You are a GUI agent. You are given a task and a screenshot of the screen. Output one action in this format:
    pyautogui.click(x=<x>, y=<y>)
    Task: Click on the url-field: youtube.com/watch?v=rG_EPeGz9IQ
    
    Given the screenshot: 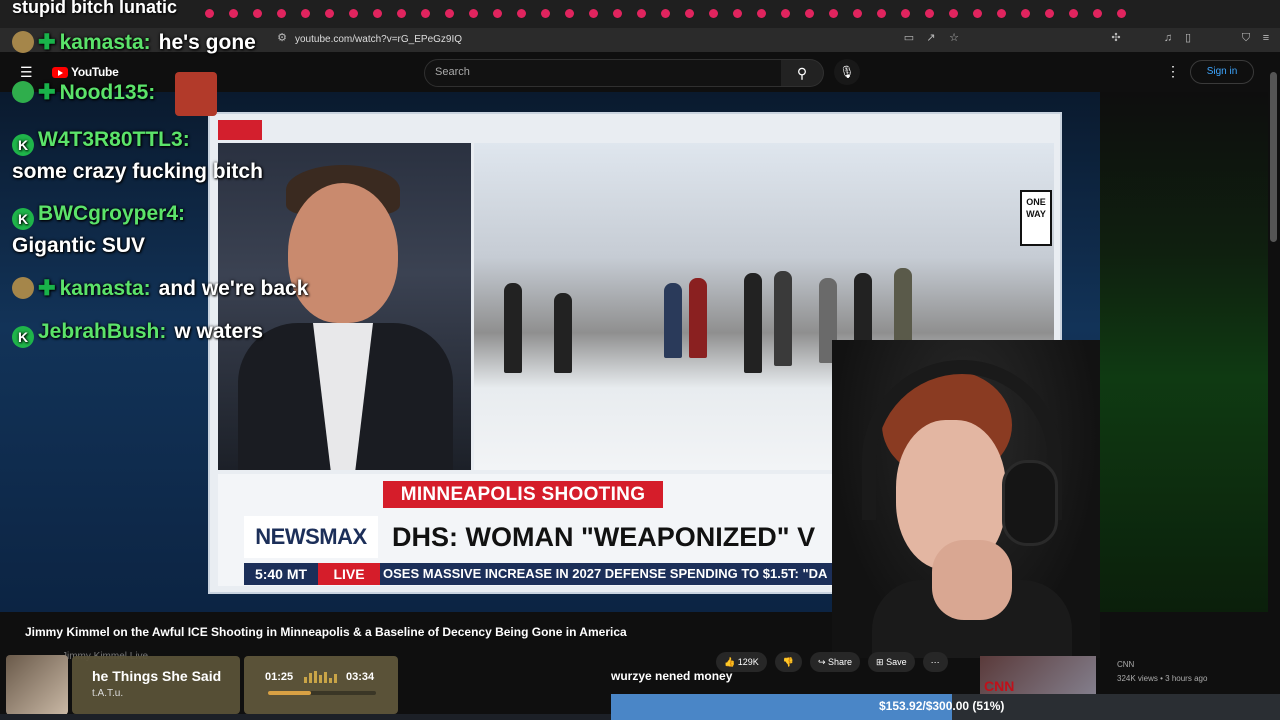 What is the action you would take?
    pyautogui.click(x=378, y=39)
    